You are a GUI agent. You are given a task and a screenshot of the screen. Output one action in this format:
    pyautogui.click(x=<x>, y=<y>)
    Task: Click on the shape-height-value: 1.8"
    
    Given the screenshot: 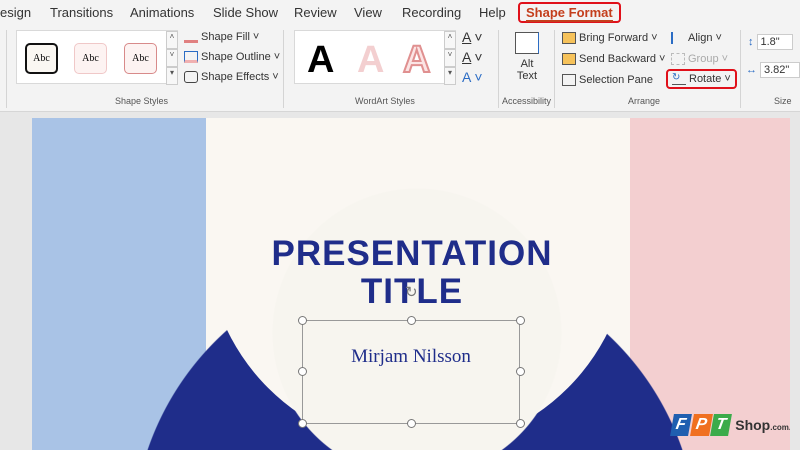 What is the action you would take?
    pyautogui.click(x=774, y=42)
    